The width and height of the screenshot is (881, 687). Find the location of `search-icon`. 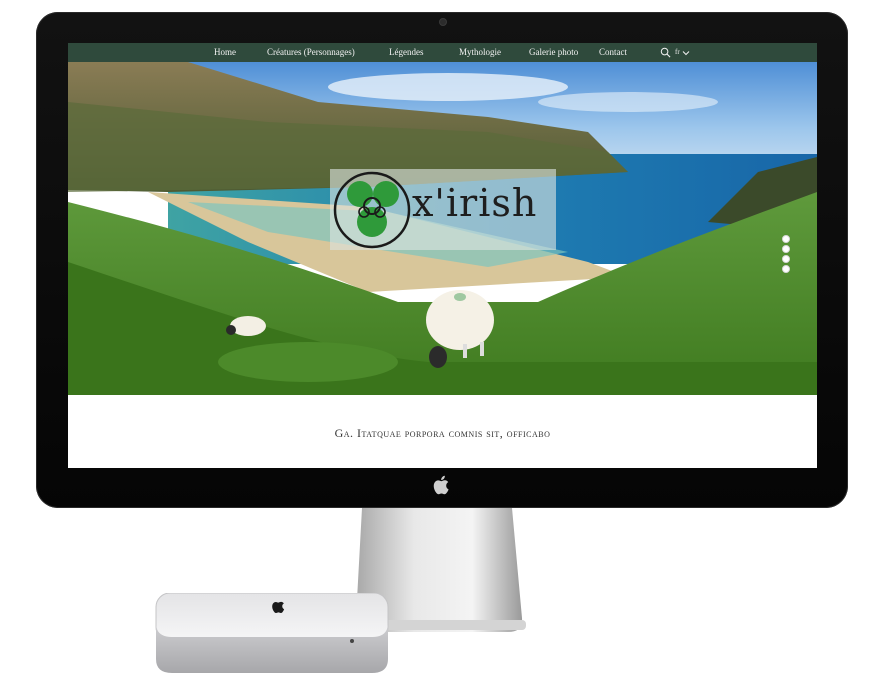

search-icon is located at coordinates (665, 52).